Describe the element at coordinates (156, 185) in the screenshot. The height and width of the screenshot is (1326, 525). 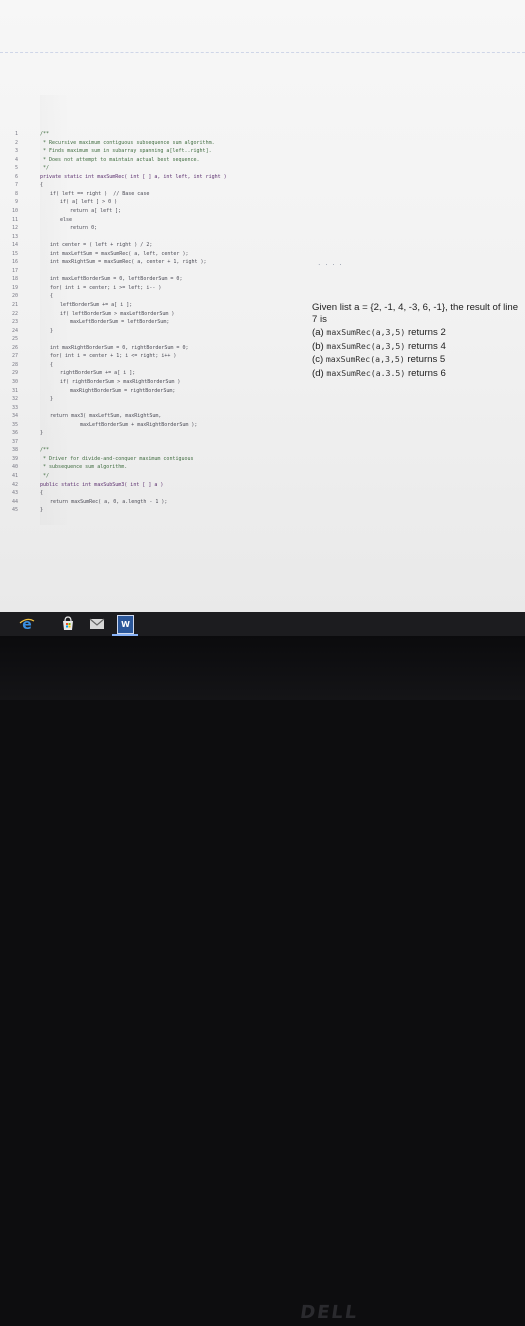
I see `code-line: 7{` at that location.